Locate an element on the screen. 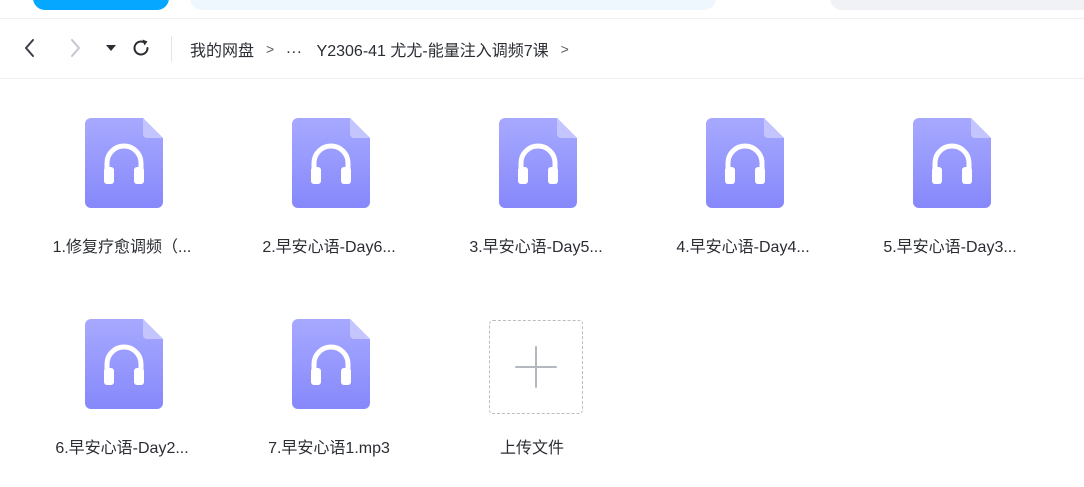 This screenshot has width=1084, height=487. refresh-button is located at coordinates (141, 48).